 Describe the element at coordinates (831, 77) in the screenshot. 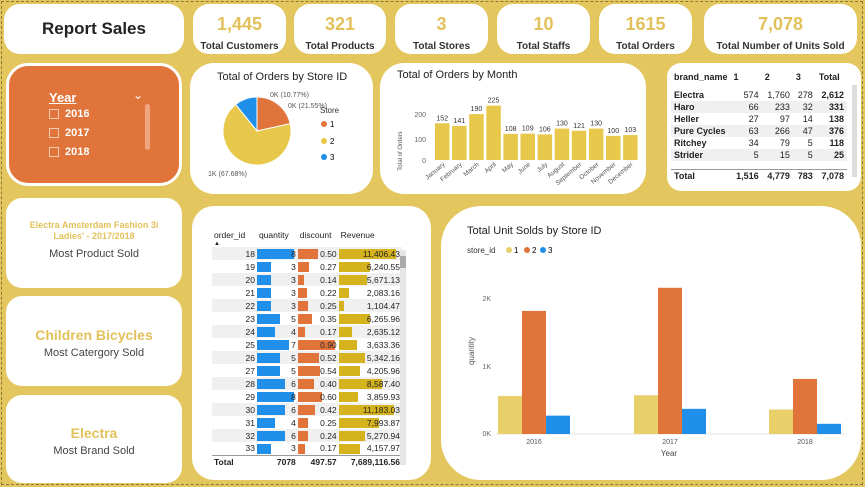

I see `column-header: Total` at that location.